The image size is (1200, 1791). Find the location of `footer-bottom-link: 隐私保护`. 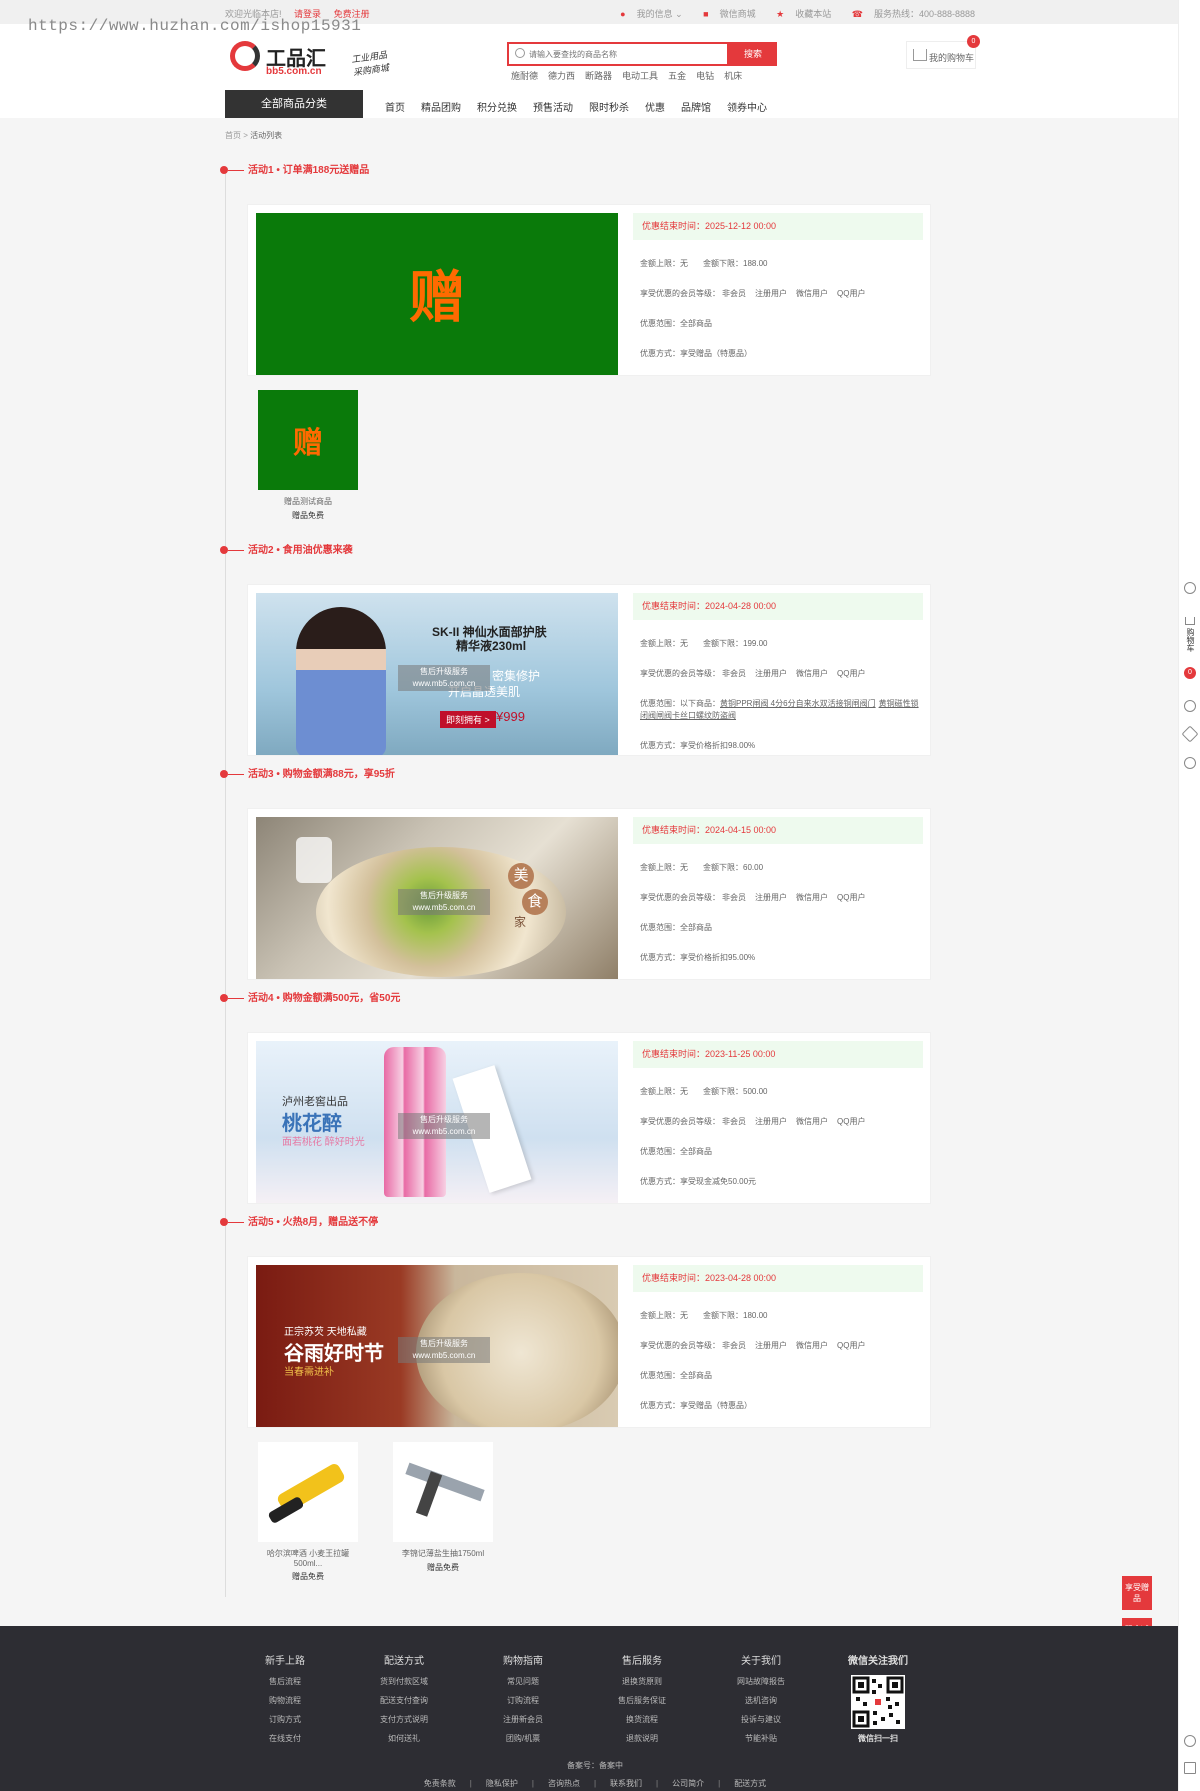

footer-bottom-link: 隐私保护 is located at coordinates (502, 1783).